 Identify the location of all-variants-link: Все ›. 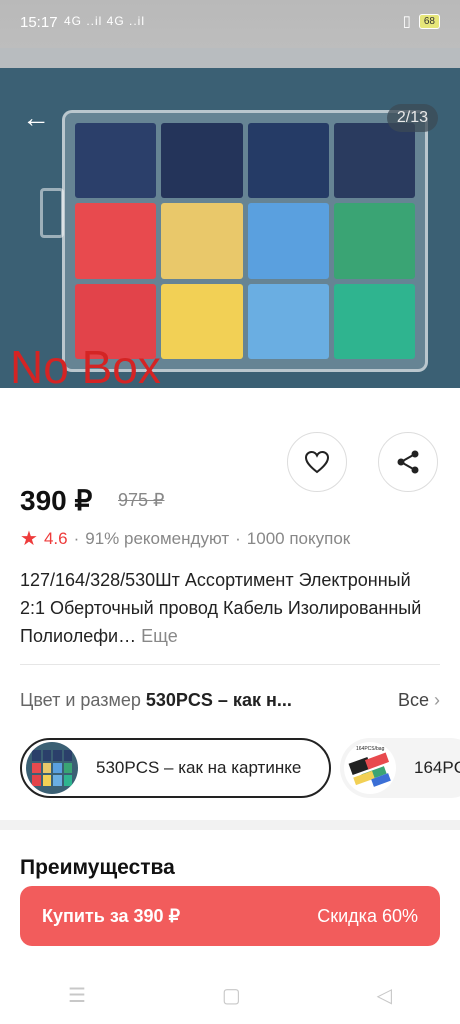
(419, 700).